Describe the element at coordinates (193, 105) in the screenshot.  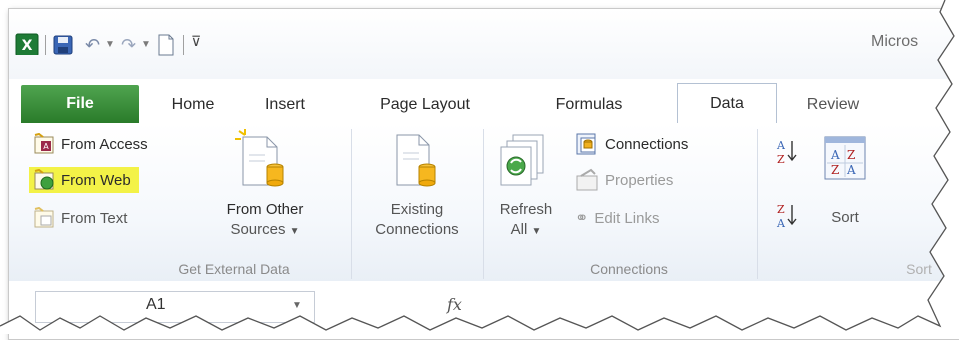
I see `tab-home: Home` at that location.